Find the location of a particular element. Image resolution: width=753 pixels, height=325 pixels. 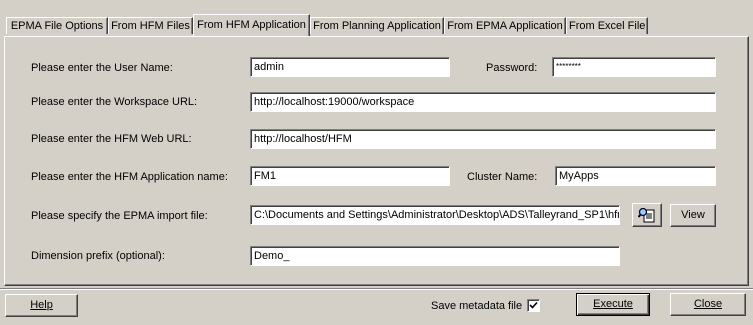

footer-divider is located at coordinates (376, 289).